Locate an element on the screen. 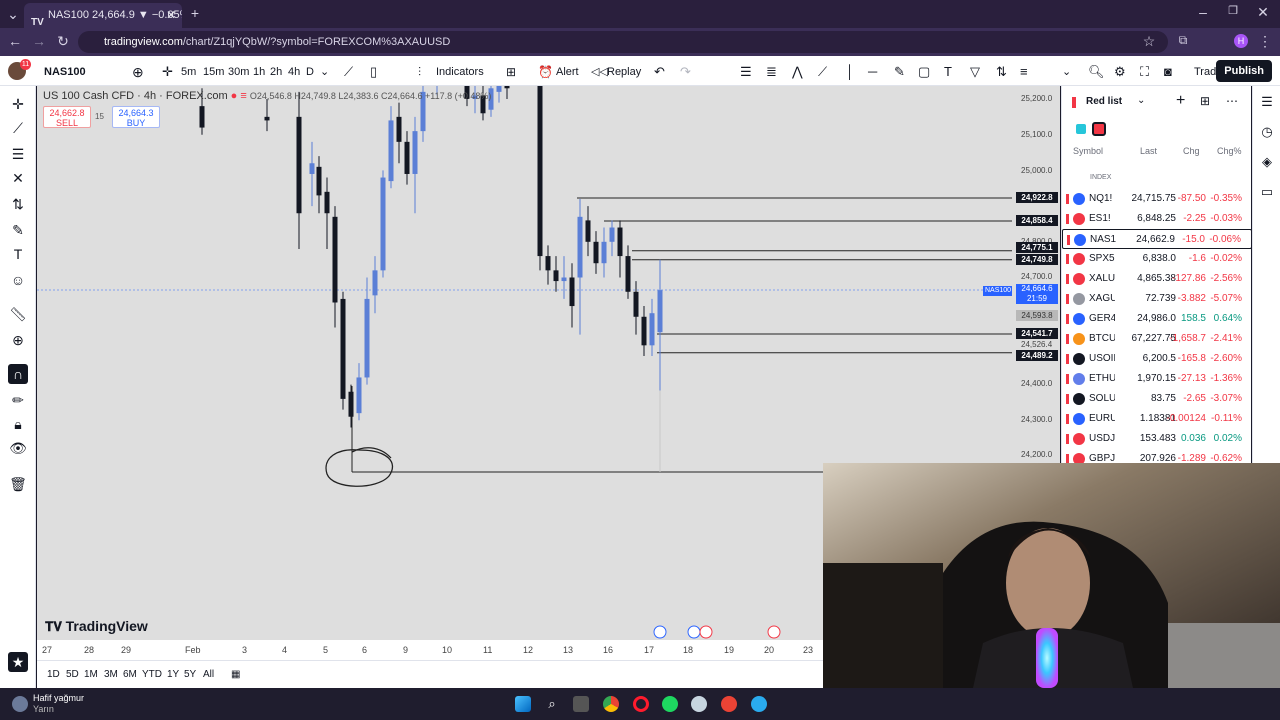 This screenshot has width=1280, height=720. publish-button: Publish is located at coordinates (1244, 71).